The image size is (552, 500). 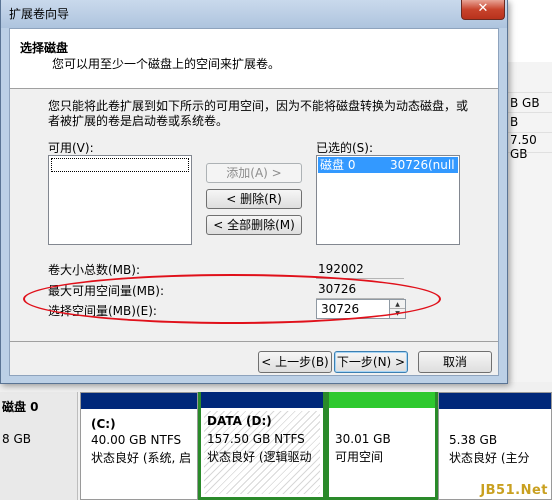 What do you see at coordinates (256, 439) in the screenshot?
I see `partition-size: 157.50 GB NTFS` at bounding box center [256, 439].